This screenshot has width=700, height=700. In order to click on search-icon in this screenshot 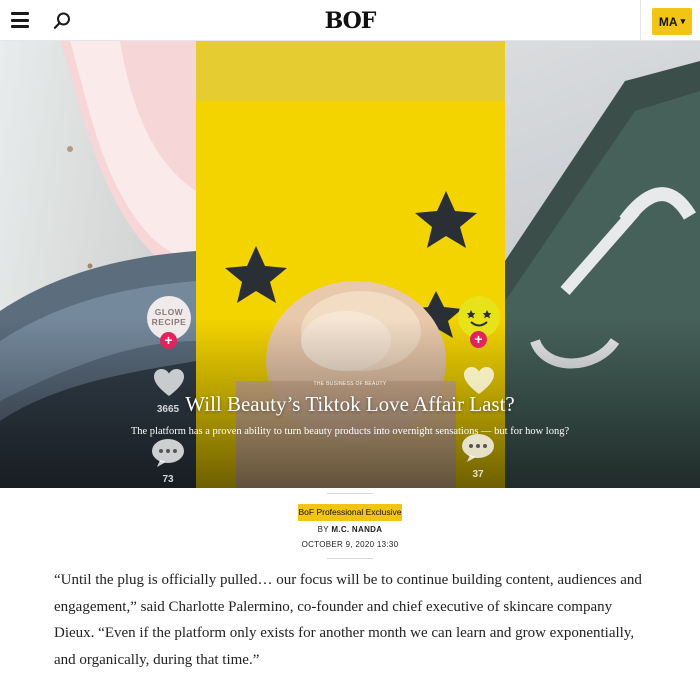, I will do `click(62, 21)`.